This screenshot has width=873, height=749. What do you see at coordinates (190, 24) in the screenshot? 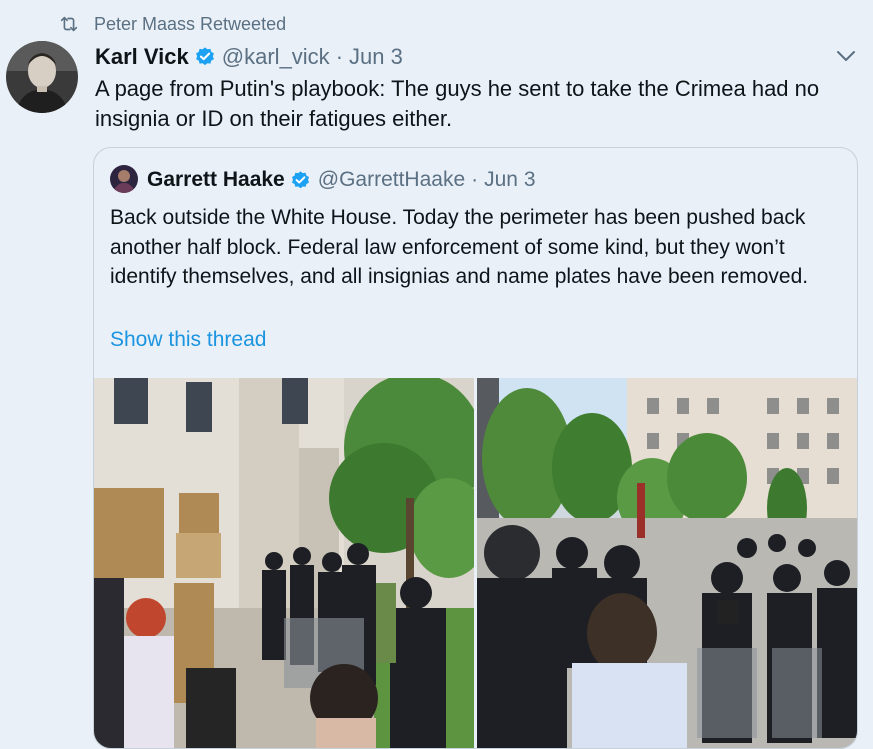
I see `retweeted-by-text: Peter Maass Retweeted` at bounding box center [190, 24].